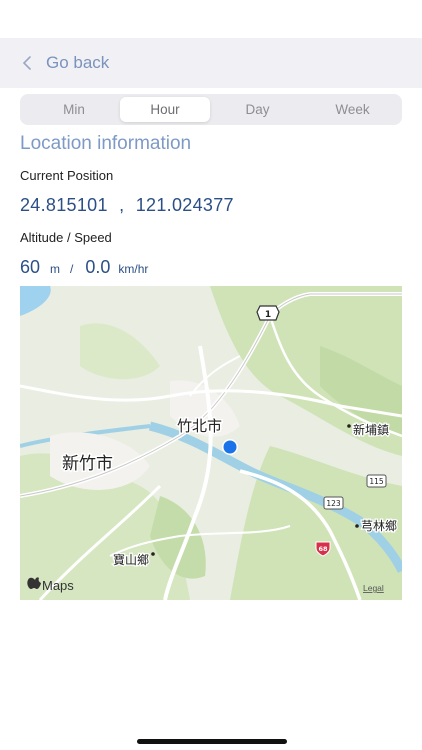 The height and width of the screenshot is (750, 422). What do you see at coordinates (373, 588) in the screenshot?
I see `legal-link: Legal` at bounding box center [373, 588].